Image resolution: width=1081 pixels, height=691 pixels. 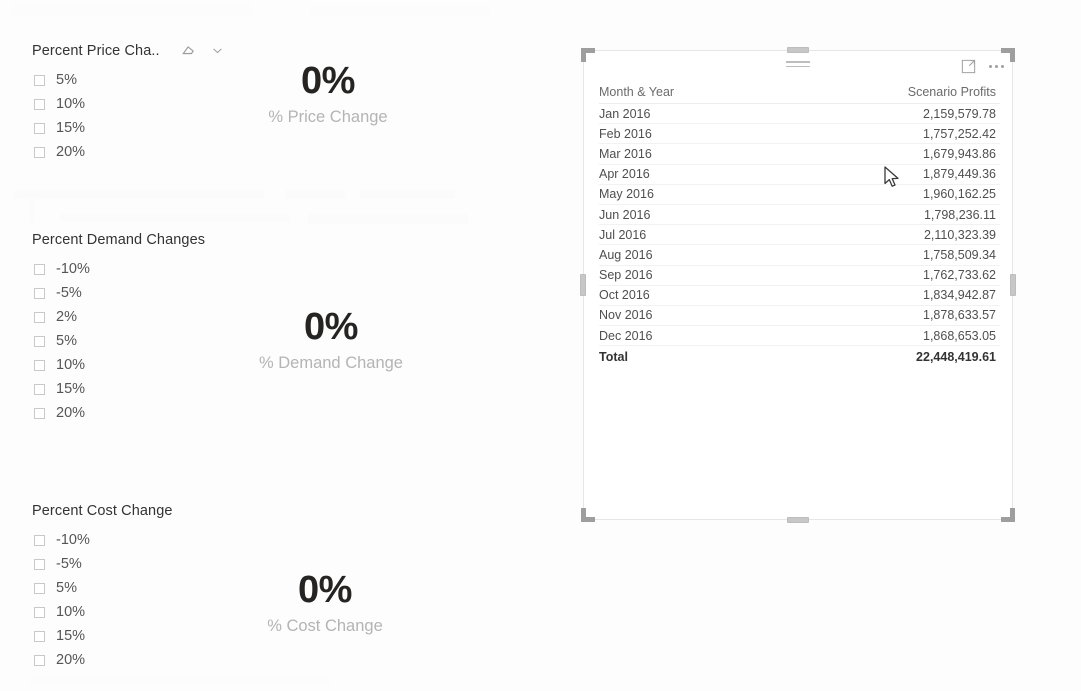 I want to click on slicer-item-label: 2%, so click(x=66, y=316).